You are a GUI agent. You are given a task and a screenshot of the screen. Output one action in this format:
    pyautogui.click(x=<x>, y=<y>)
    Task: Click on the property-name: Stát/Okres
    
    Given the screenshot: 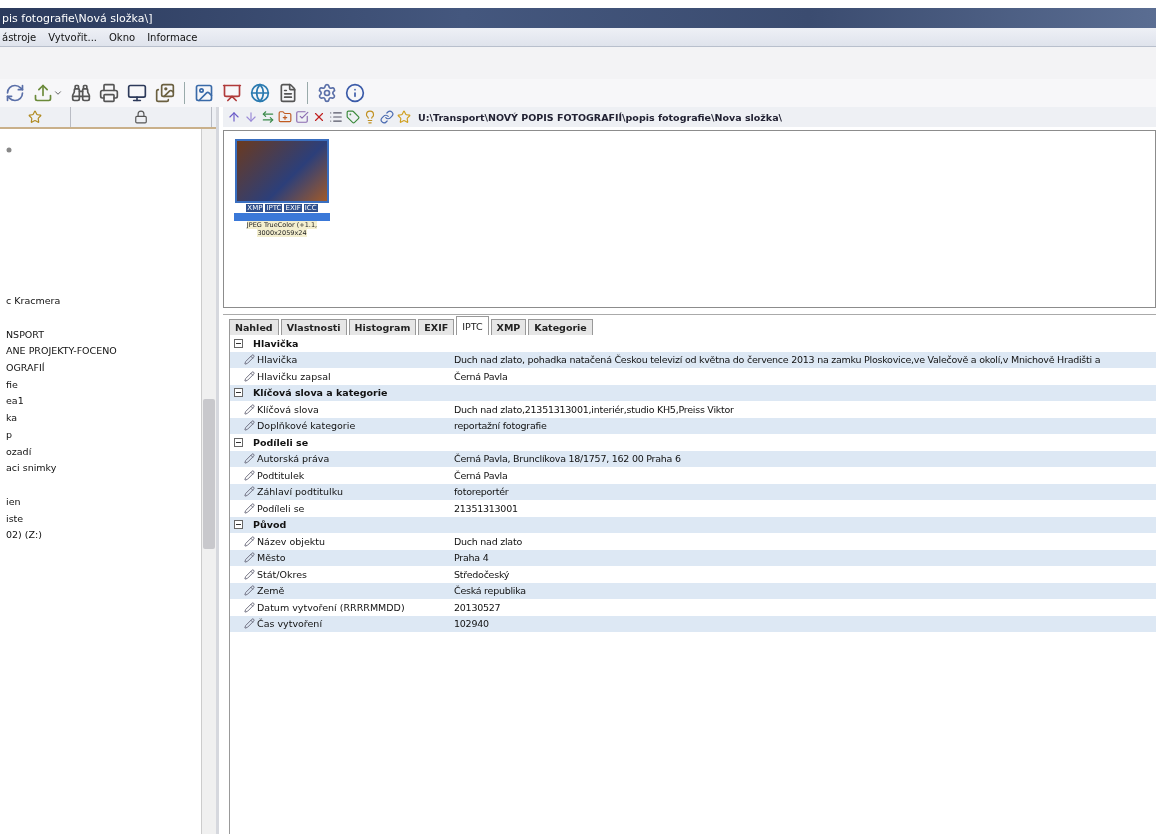 What is the action you would take?
    pyautogui.click(x=282, y=574)
    